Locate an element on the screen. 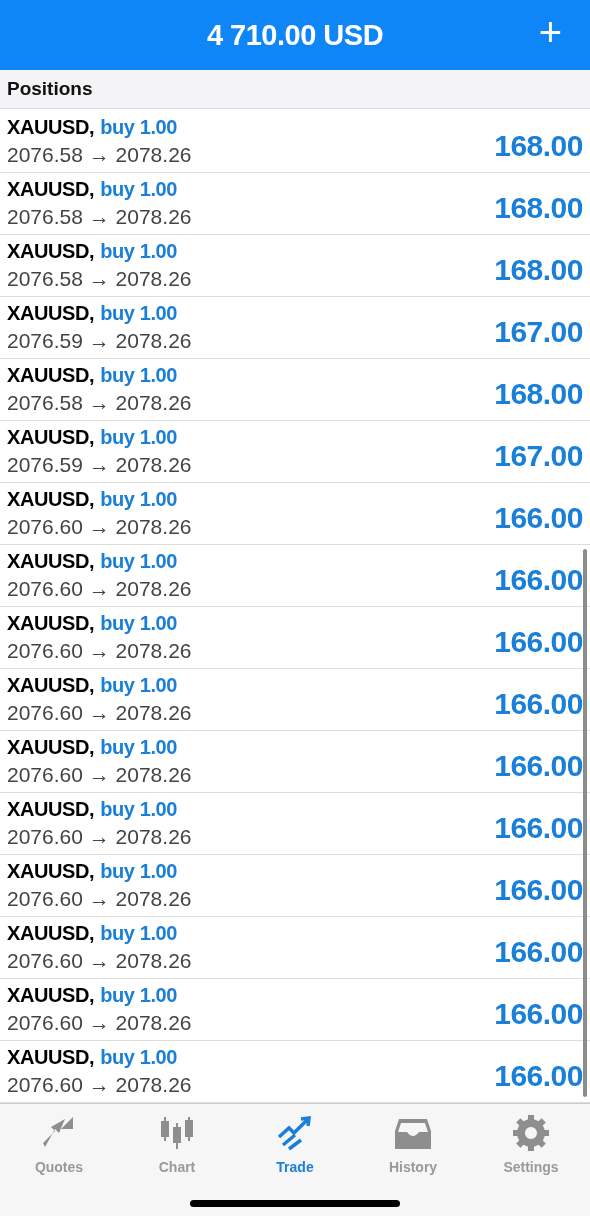  add-button: + is located at coordinates (550, 32).